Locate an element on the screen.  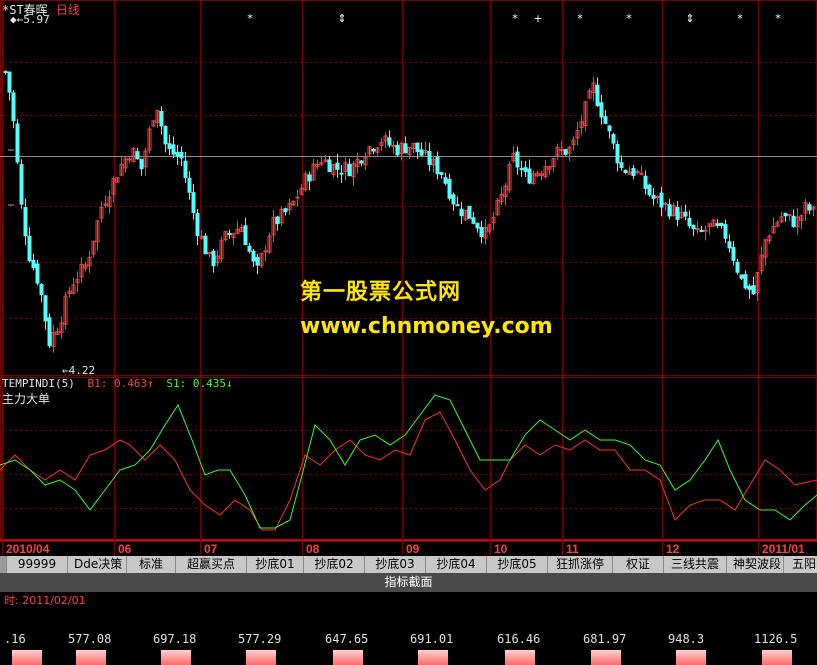
tab-抄底01: 抄底01 is located at coordinates (275, 564).